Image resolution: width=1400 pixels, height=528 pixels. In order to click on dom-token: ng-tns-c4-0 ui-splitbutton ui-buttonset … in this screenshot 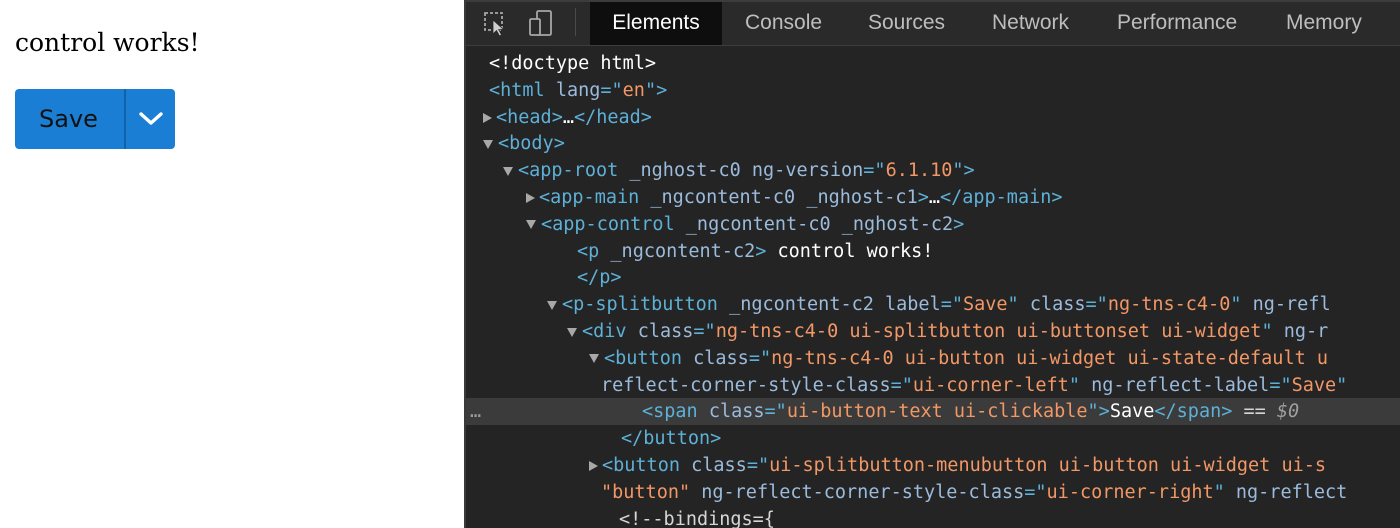, I will do `click(988, 331)`.